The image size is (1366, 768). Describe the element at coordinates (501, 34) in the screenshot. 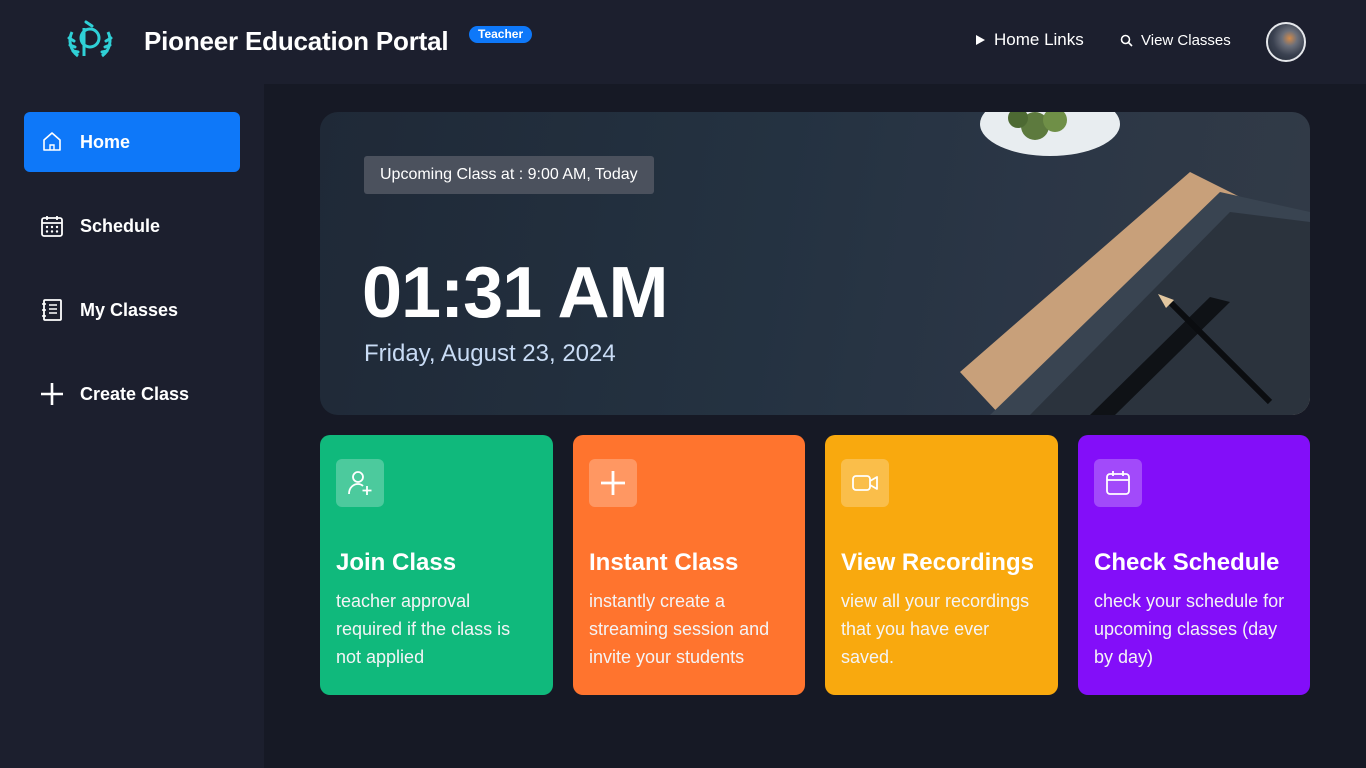

I see `role-badge: Teacher` at that location.